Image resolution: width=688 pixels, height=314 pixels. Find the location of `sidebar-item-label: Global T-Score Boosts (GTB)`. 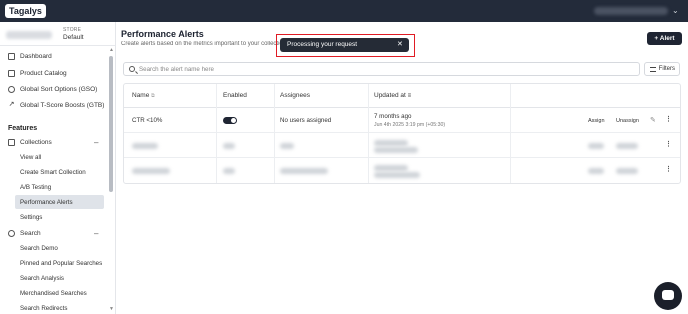

sidebar-item-label: Global T-Score Boosts (GTB) is located at coordinates (62, 105).